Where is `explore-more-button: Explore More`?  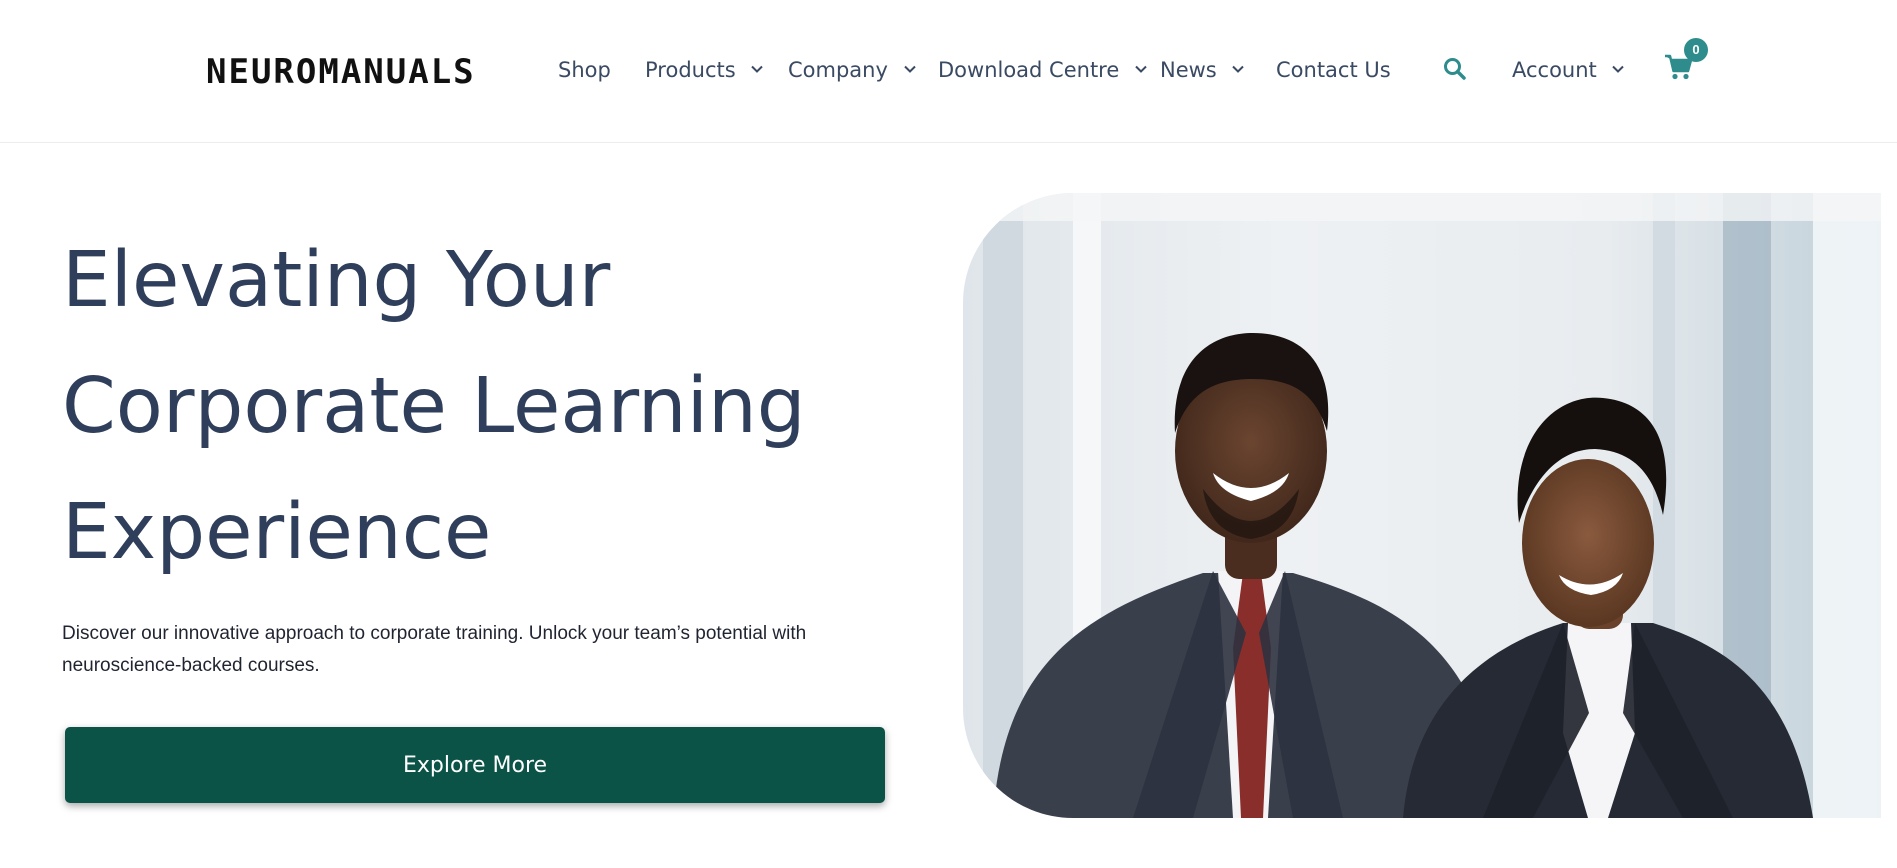
explore-more-button: Explore More is located at coordinates (475, 765).